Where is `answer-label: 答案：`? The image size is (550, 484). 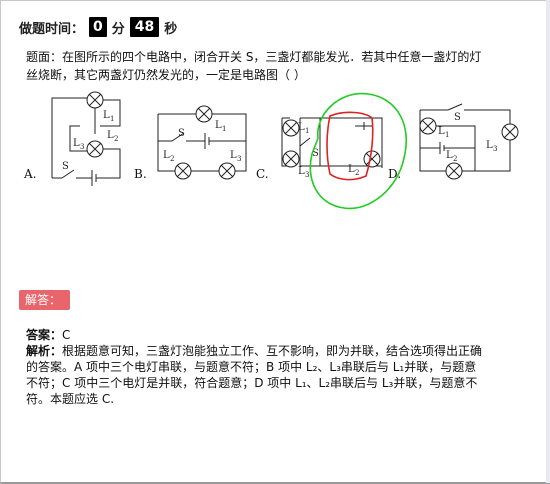 answer-label: 答案： is located at coordinates (44, 335).